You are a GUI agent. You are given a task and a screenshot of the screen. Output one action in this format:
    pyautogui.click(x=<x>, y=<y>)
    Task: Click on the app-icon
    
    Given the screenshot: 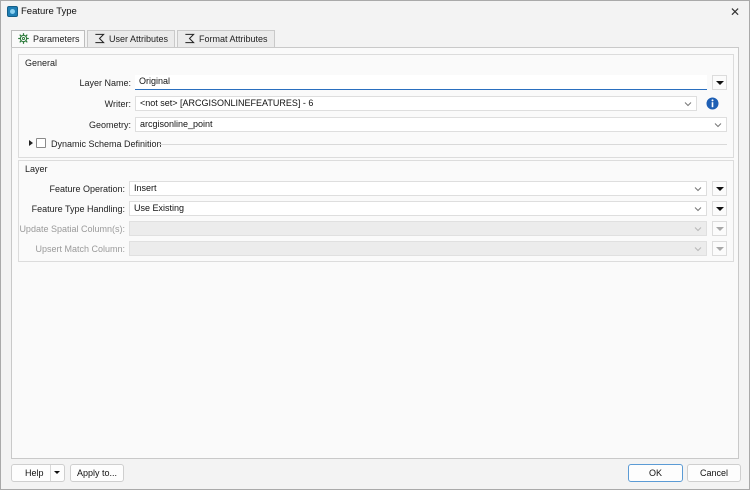 What is the action you would take?
    pyautogui.click(x=12, y=11)
    